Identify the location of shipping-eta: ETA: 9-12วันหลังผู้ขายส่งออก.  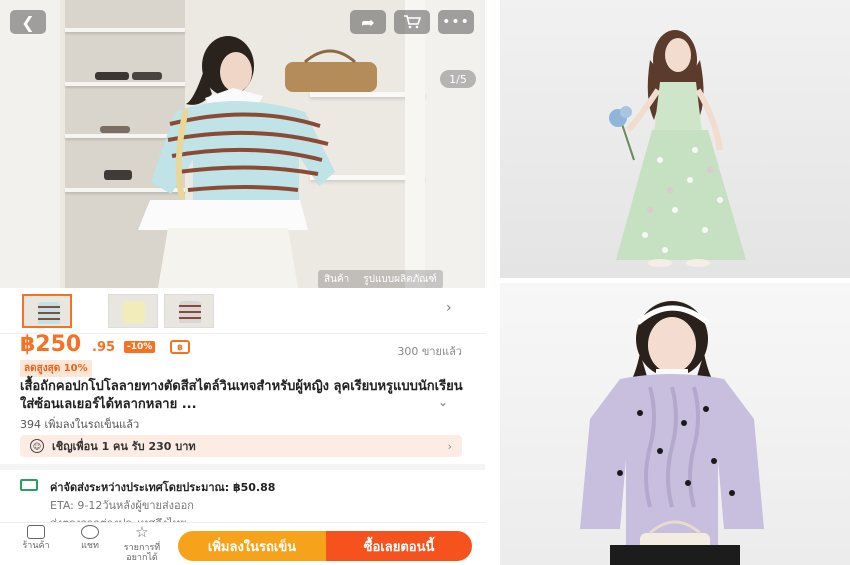
(122, 505).